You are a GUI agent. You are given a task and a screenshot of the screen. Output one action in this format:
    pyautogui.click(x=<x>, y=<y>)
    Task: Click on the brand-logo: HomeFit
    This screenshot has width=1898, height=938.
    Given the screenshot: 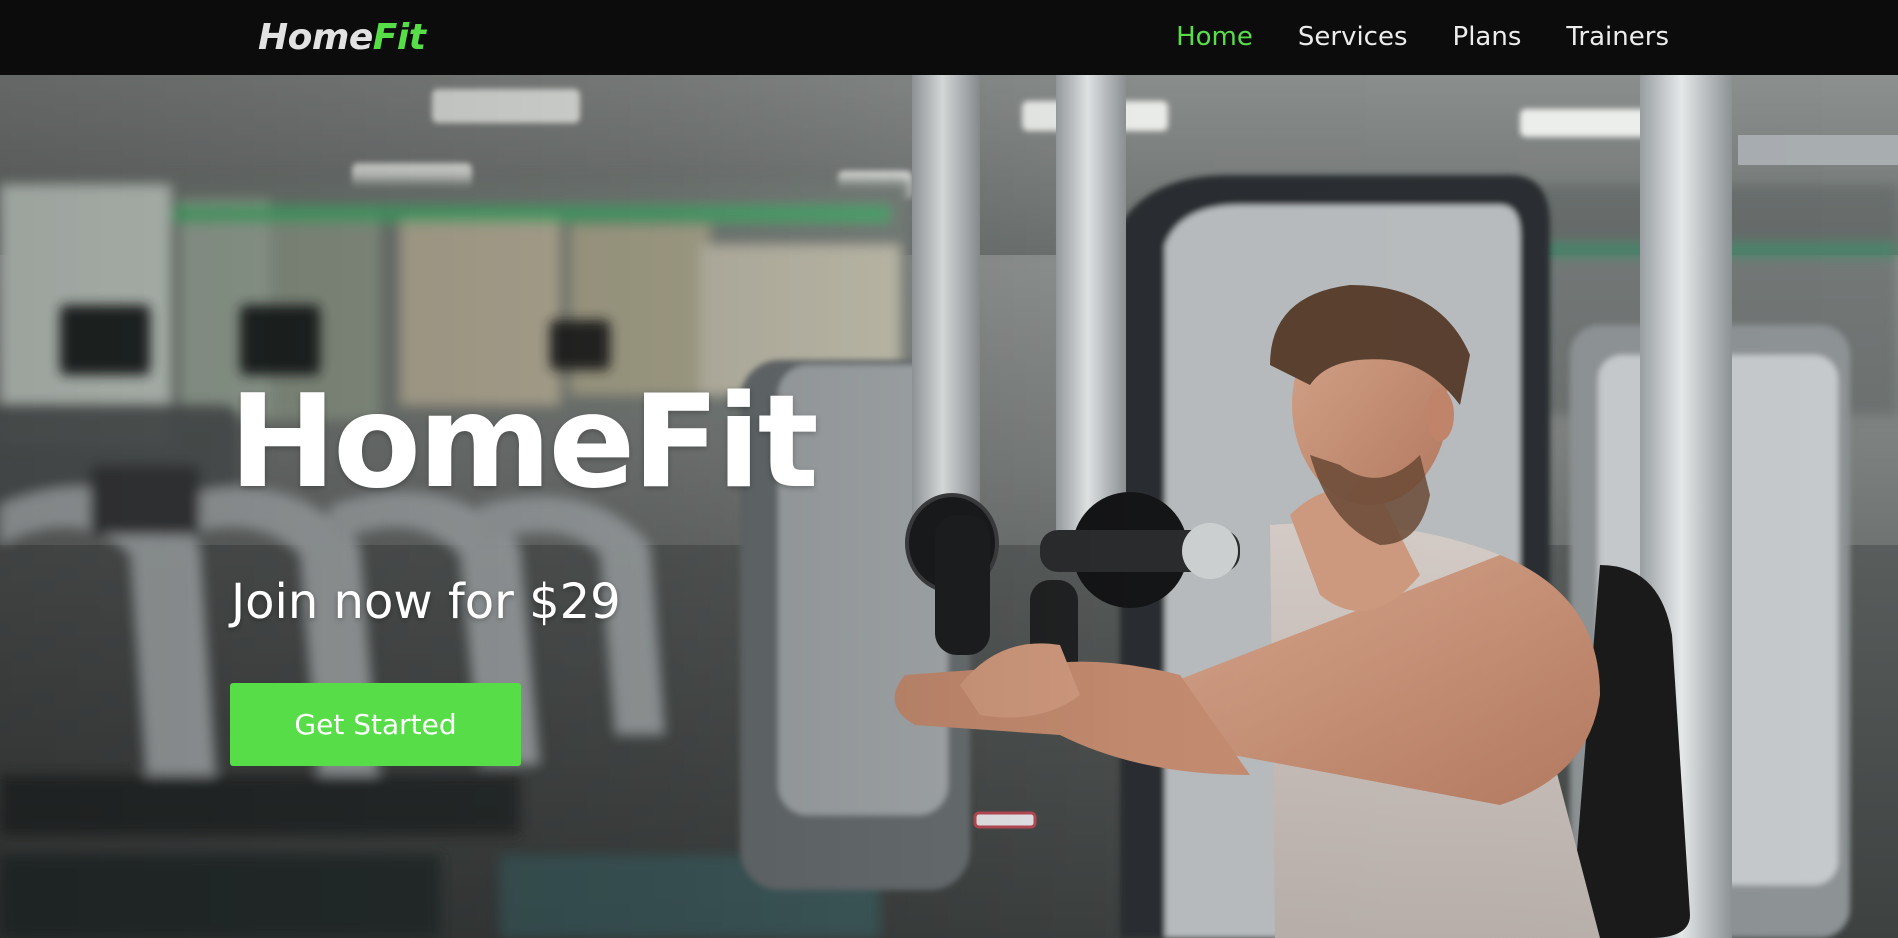 What is the action you would take?
    pyautogui.click(x=342, y=38)
    